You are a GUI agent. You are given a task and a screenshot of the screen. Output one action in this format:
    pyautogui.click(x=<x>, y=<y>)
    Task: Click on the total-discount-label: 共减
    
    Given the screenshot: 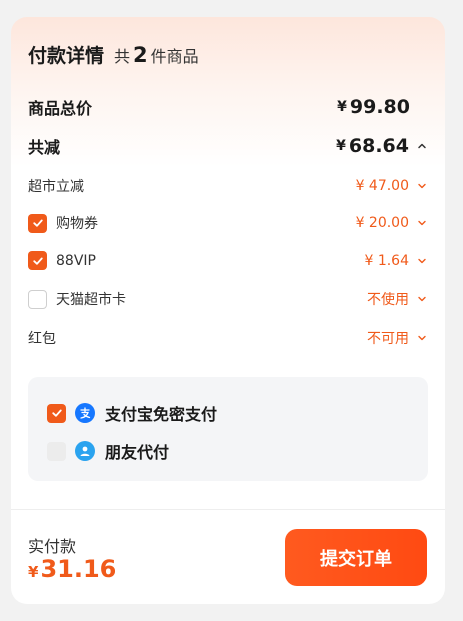 What is the action you would take?
    pyautogui.click(x=44, y=147)
    